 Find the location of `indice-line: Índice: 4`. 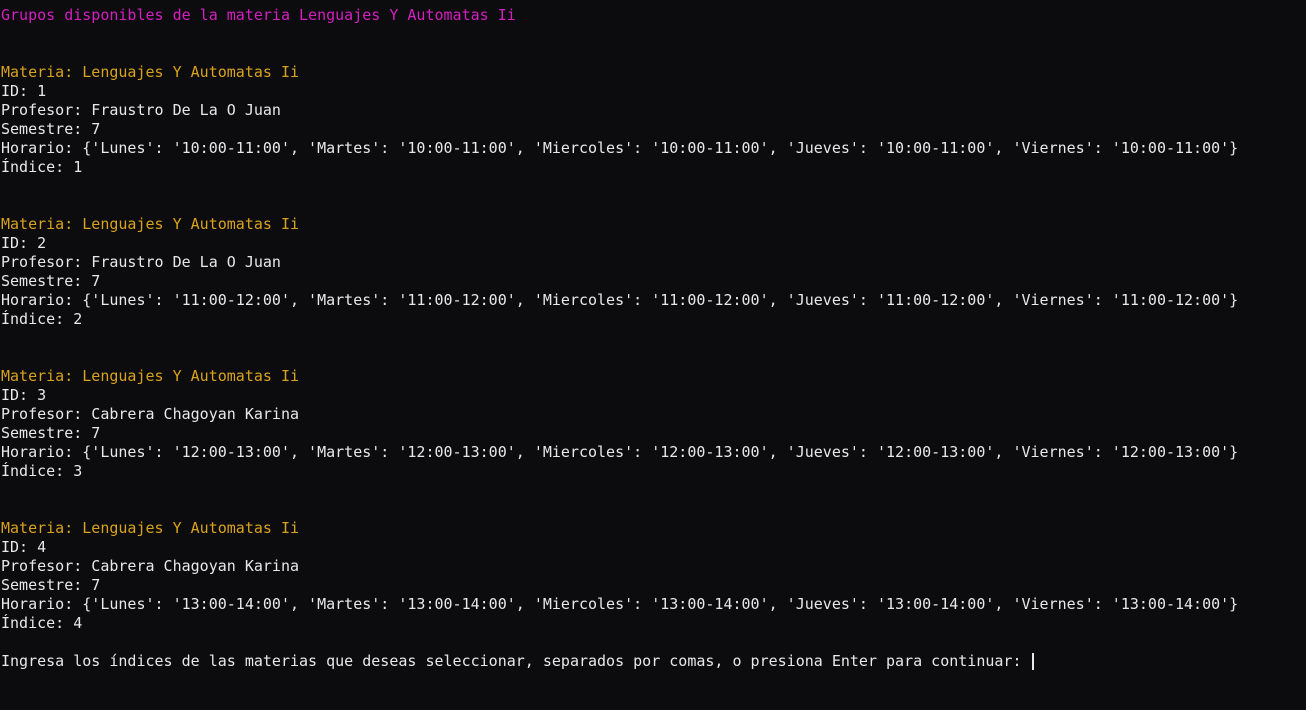

indice-line: Índice: 4 is located at coordinates (42, 623).